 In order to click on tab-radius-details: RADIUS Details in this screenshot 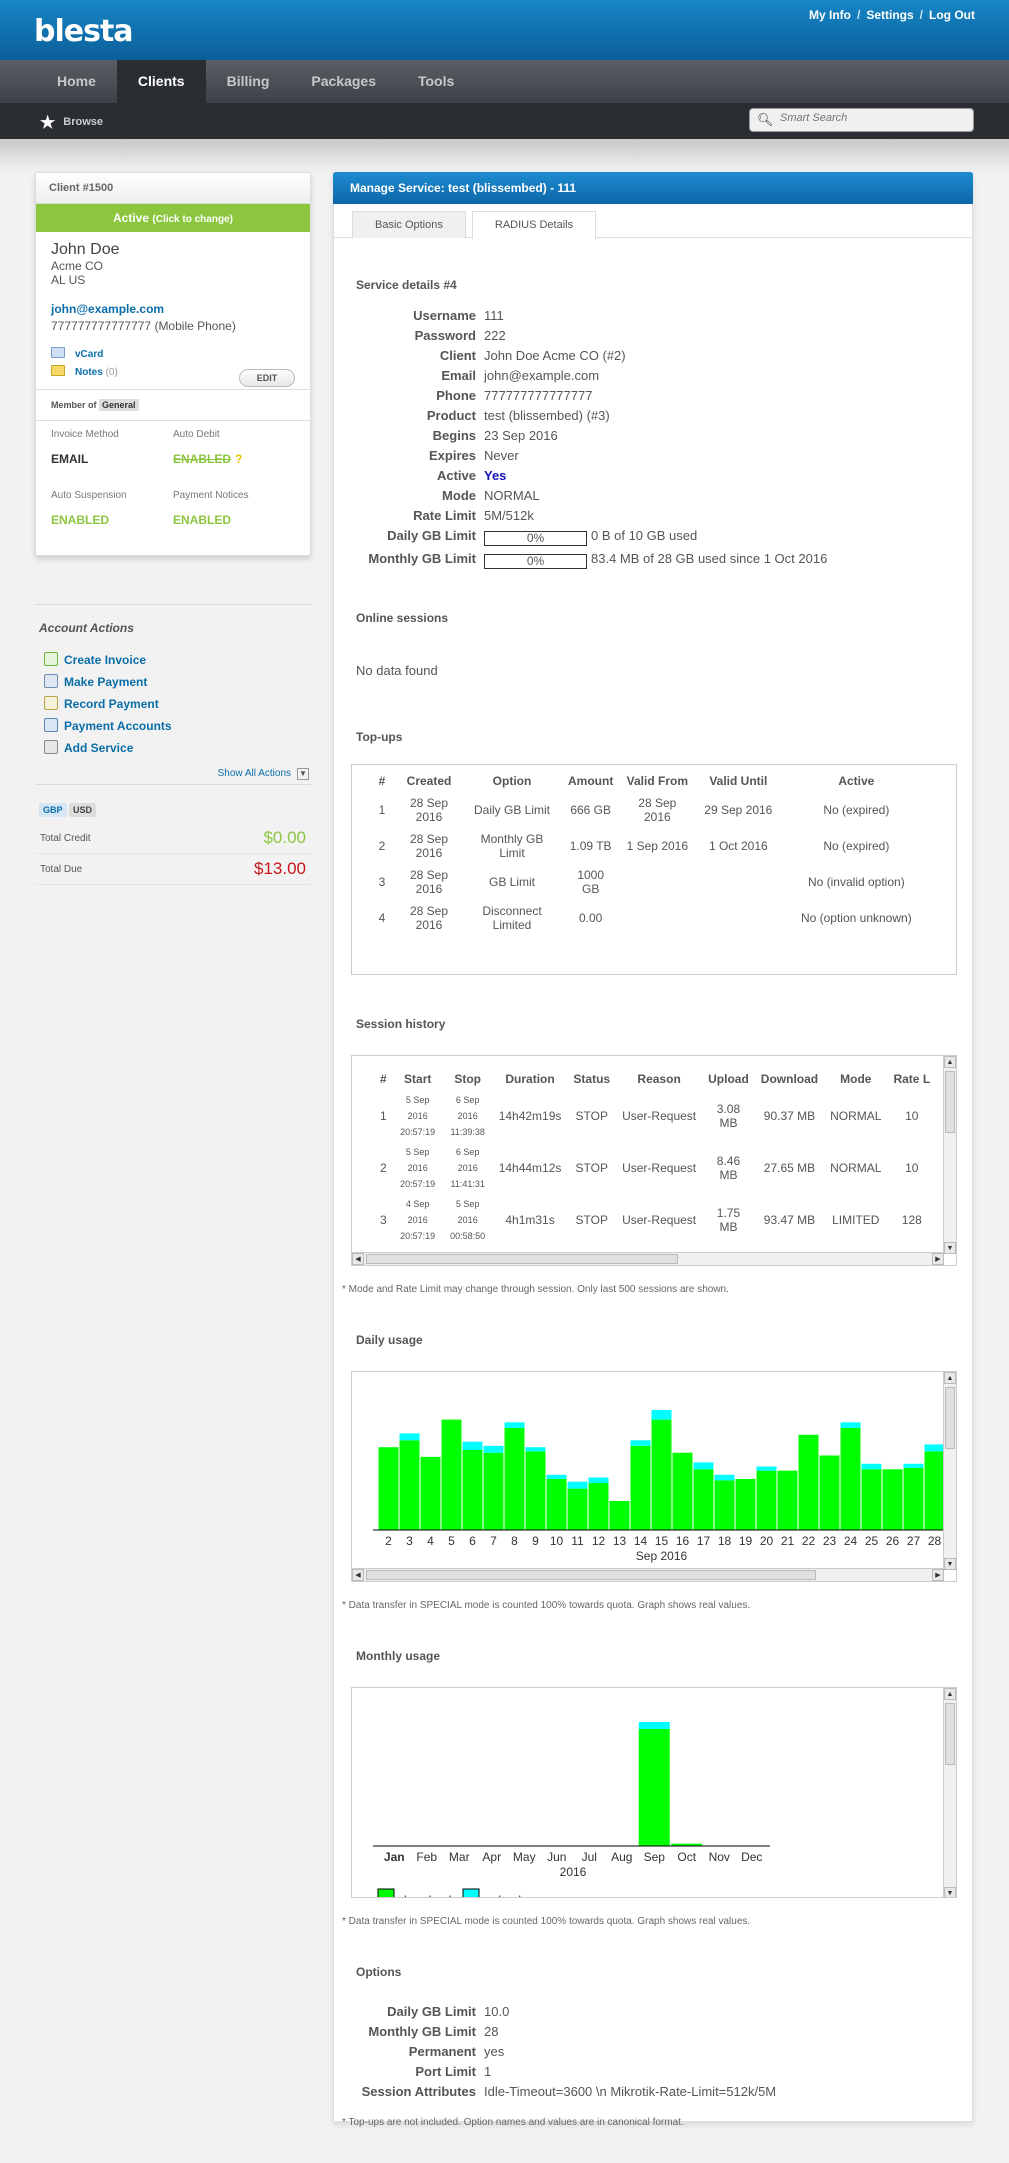, I will do `click(534, 225)`.